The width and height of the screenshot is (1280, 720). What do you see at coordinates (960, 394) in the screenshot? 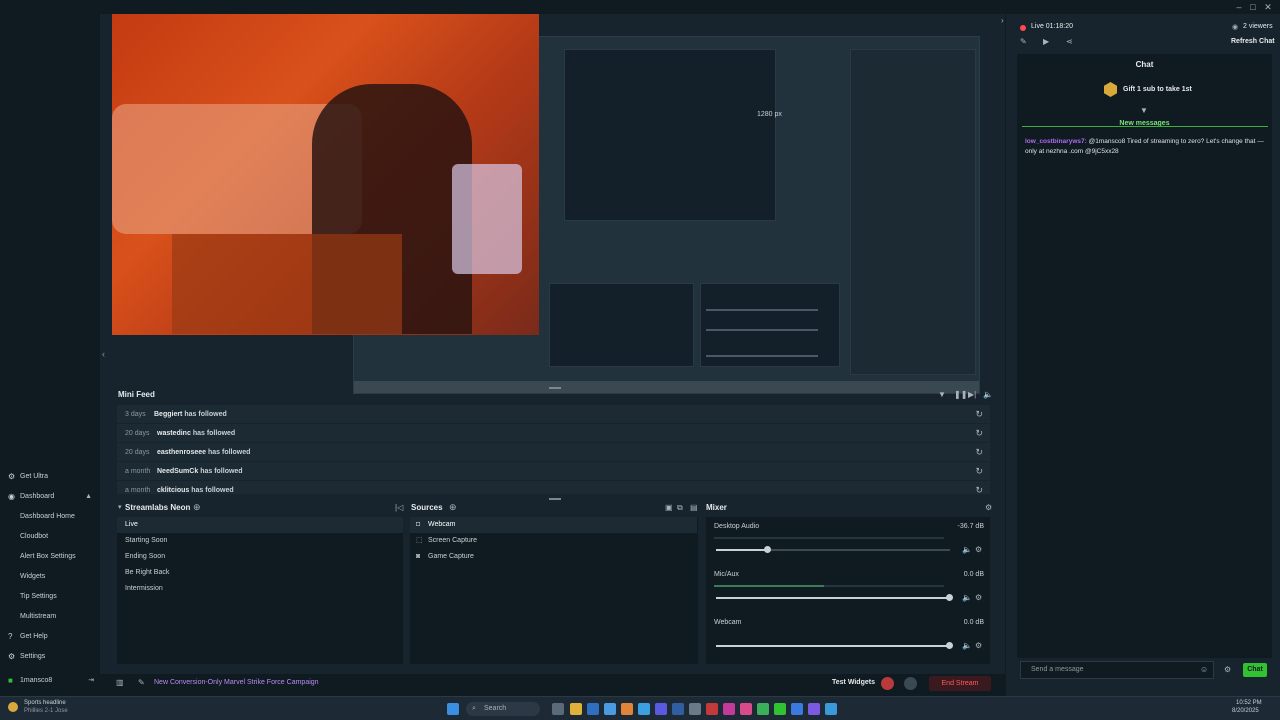
I see `pause-icon: ❚❚` at bounding box center [960, 394].